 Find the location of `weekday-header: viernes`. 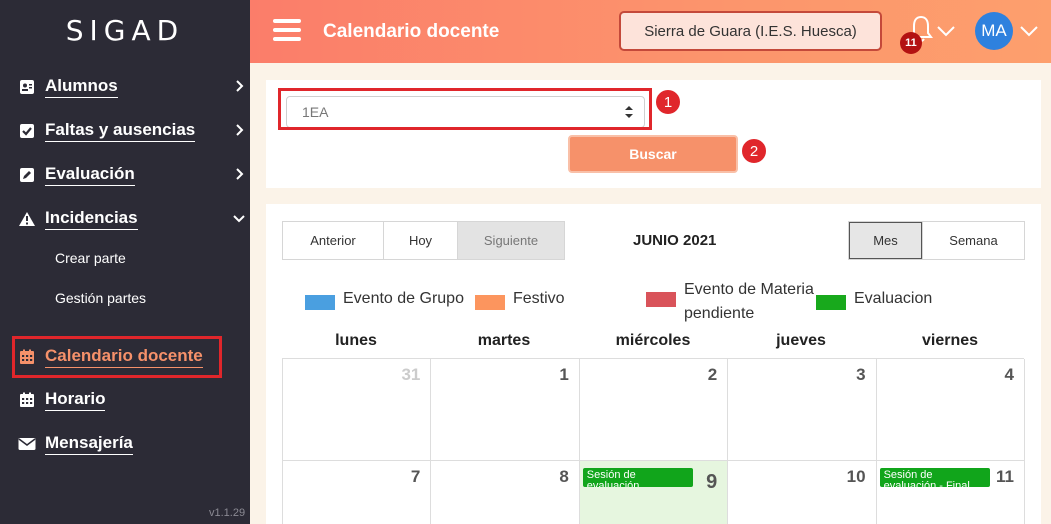

weekday-header: viernes is located at coordinates (950, 340).